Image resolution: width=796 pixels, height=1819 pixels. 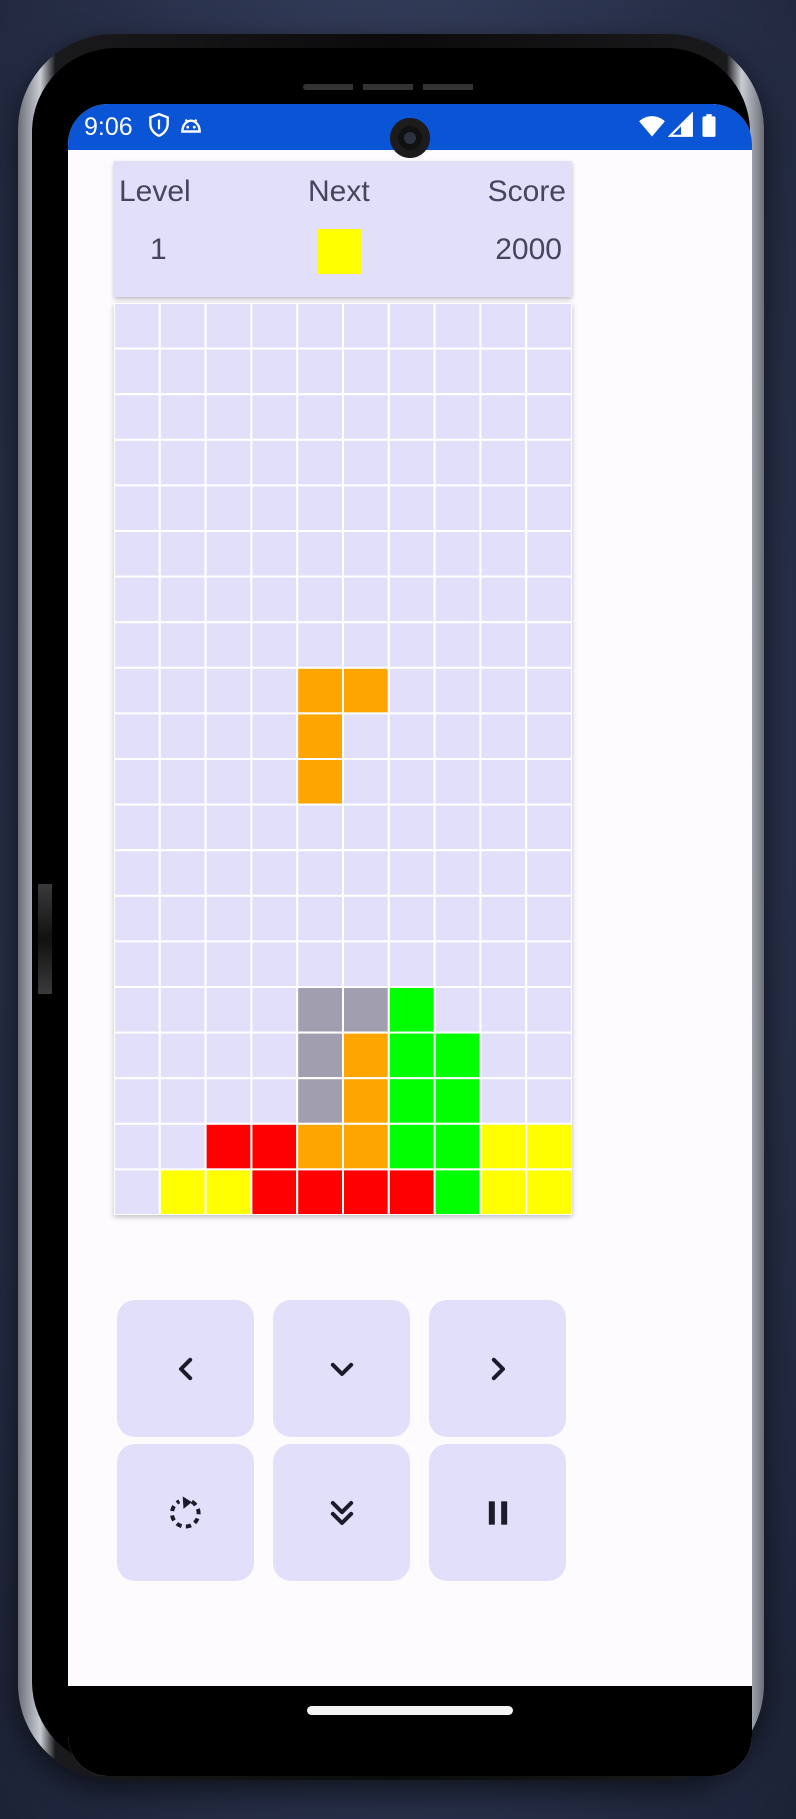 I want to click on shield-icon, so click(x=159, y=125).